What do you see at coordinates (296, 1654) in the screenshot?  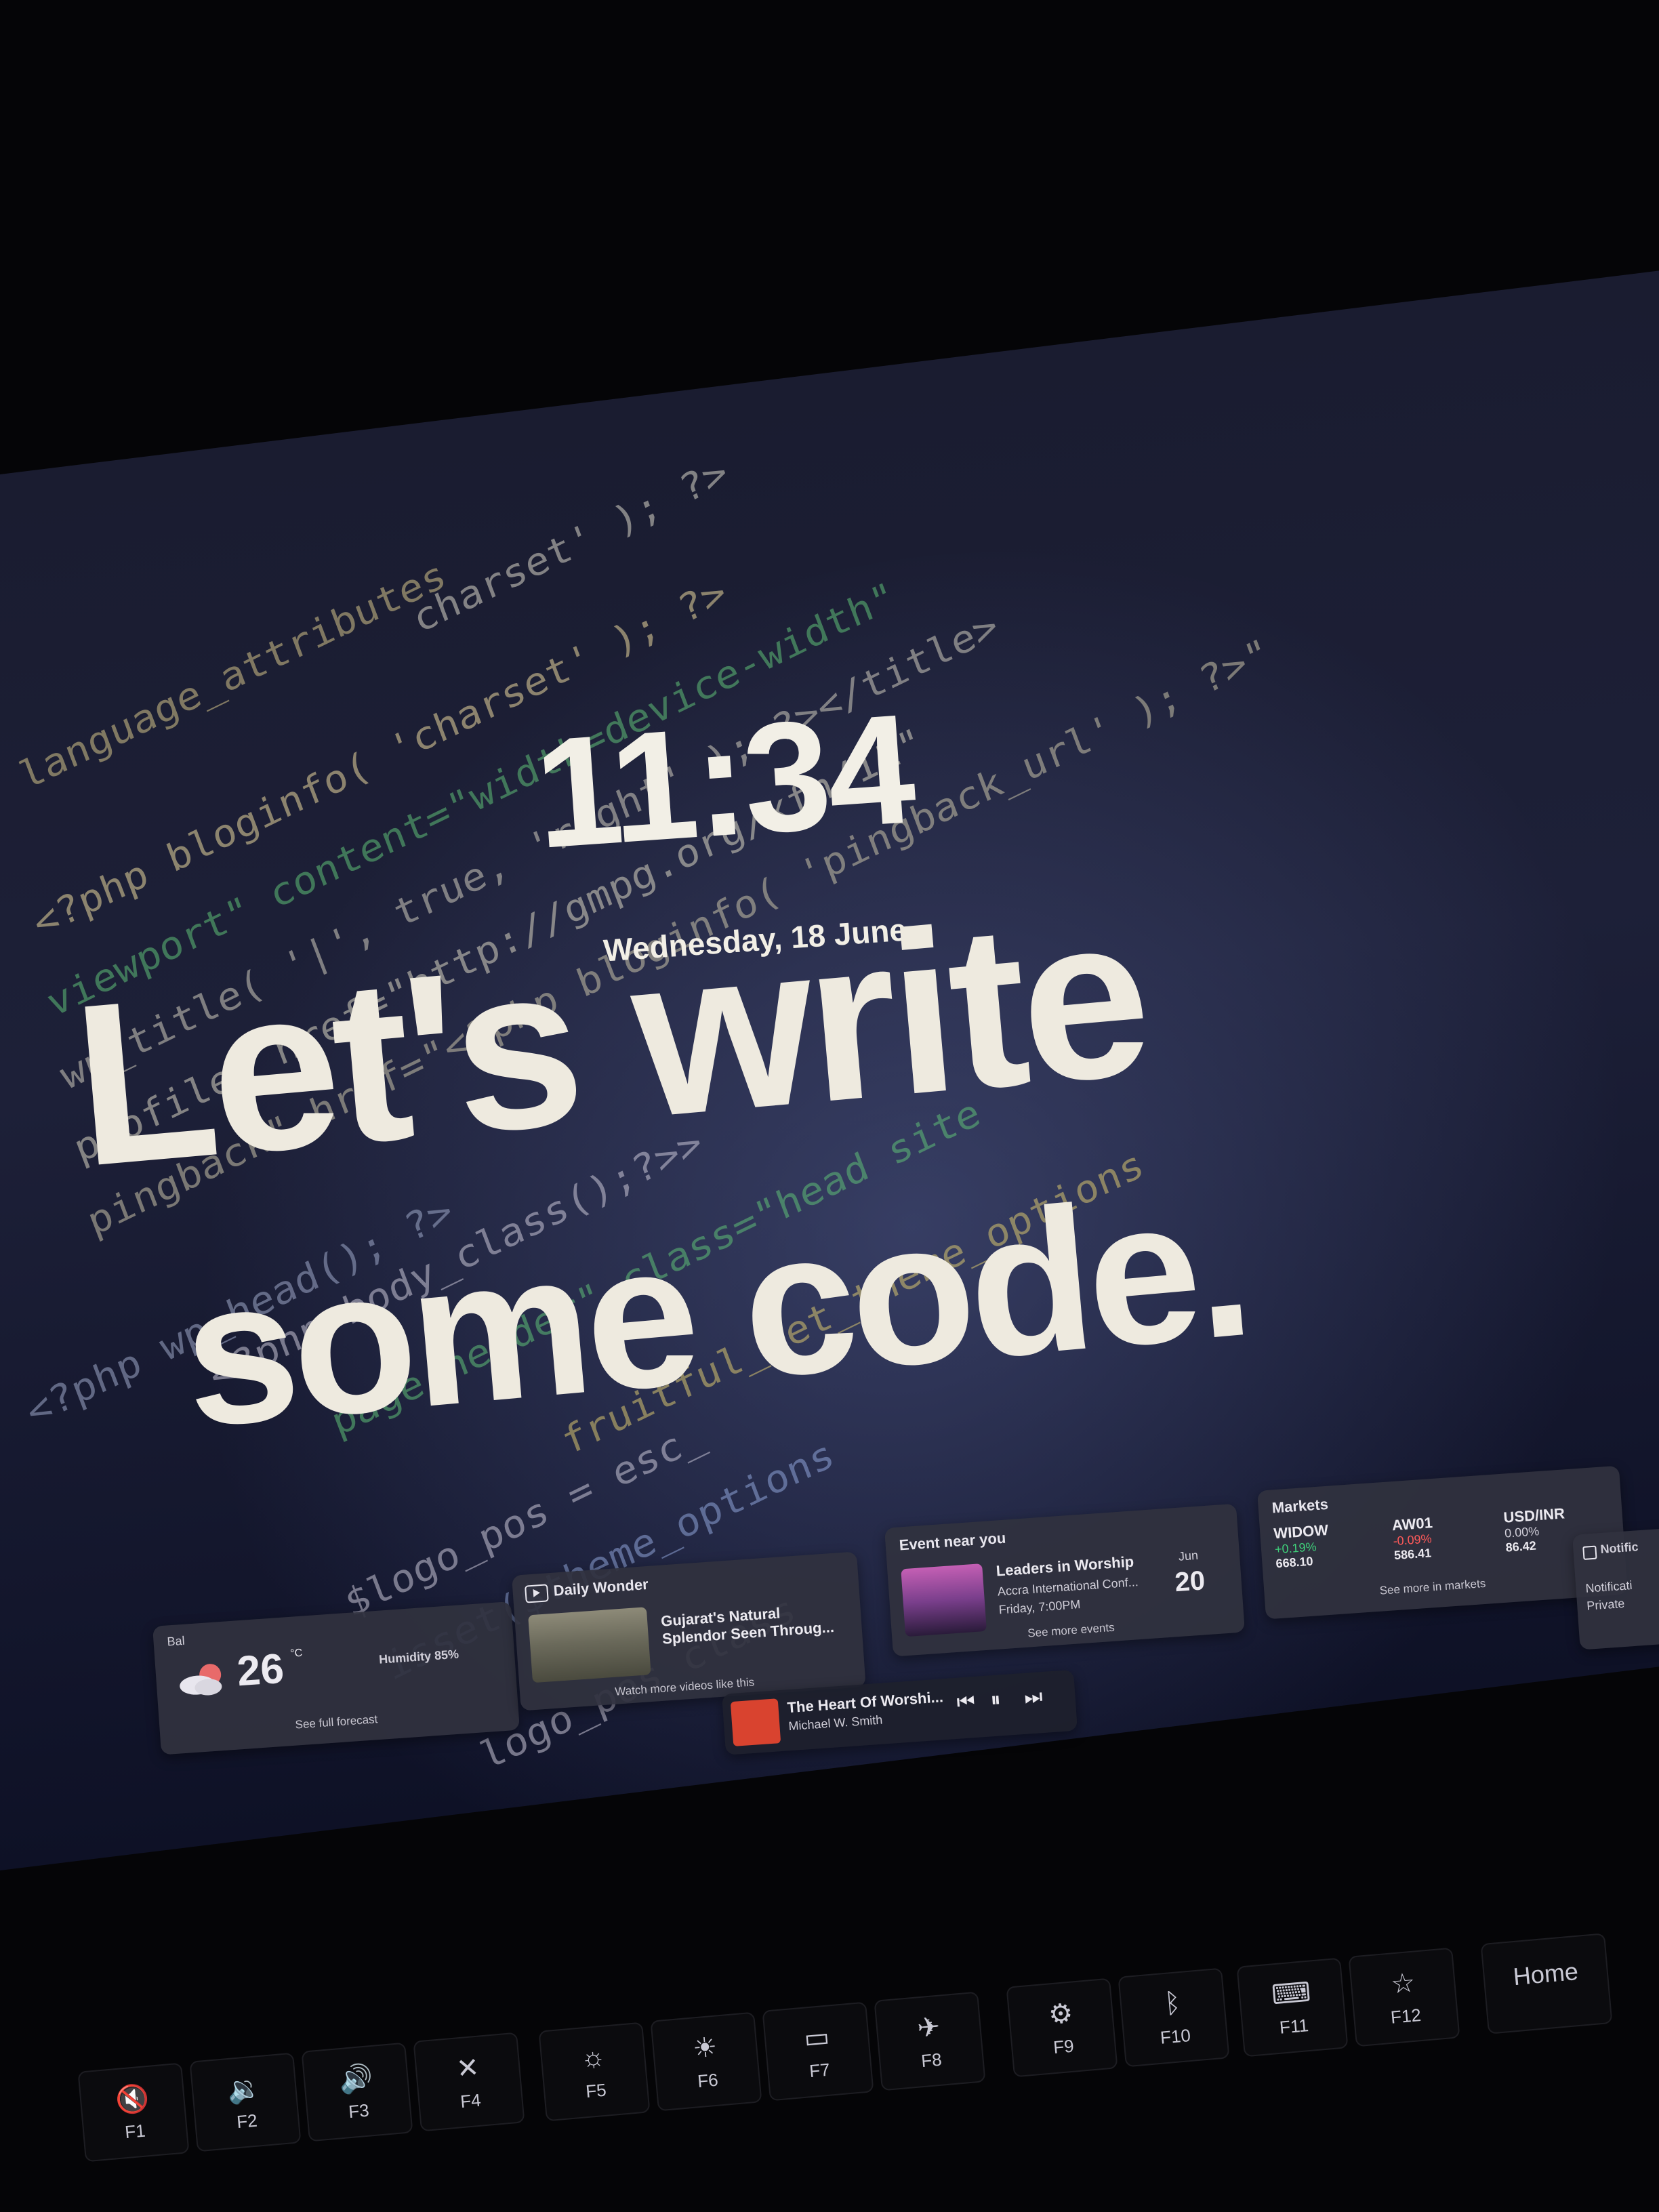 I see `weather-unit: °C` at bounding box center [296, 1654].